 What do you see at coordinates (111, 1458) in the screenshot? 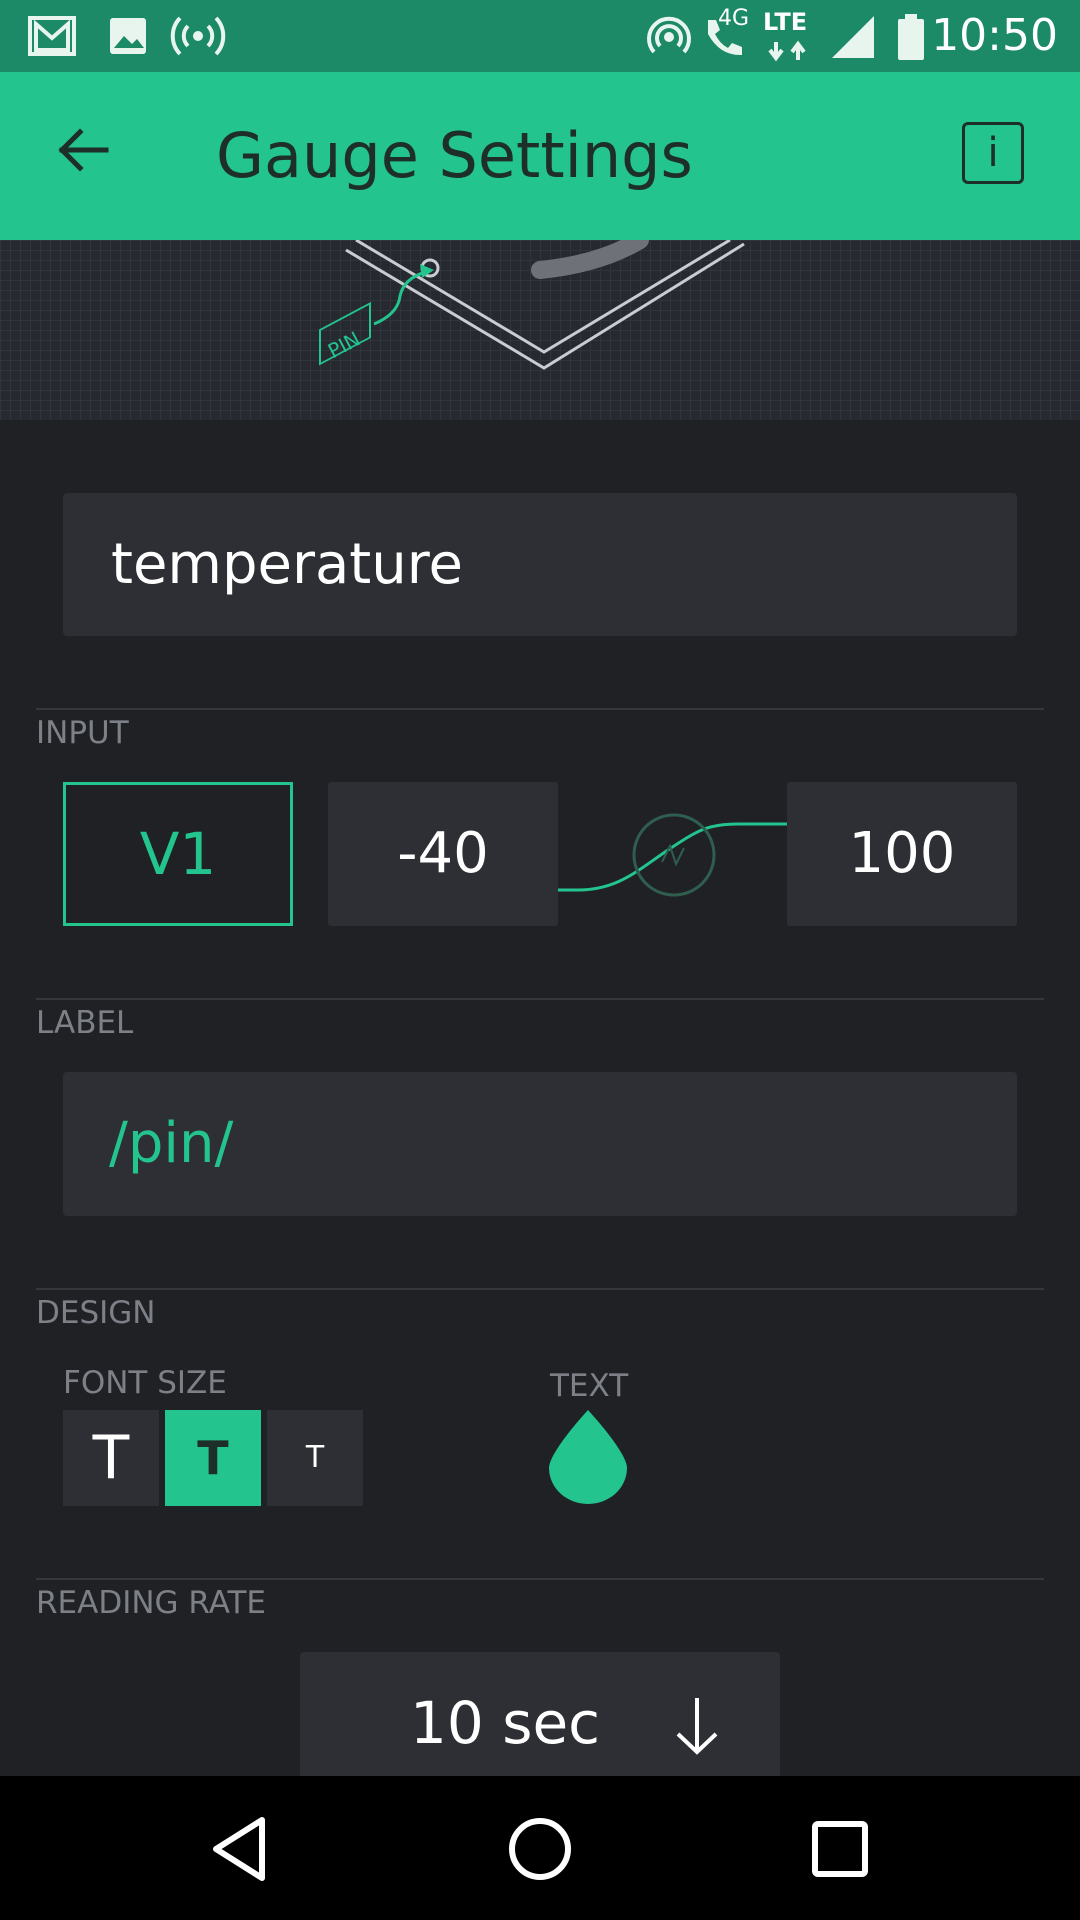
I see `font-size-large-button: T` at bounding box center [111, 1458].